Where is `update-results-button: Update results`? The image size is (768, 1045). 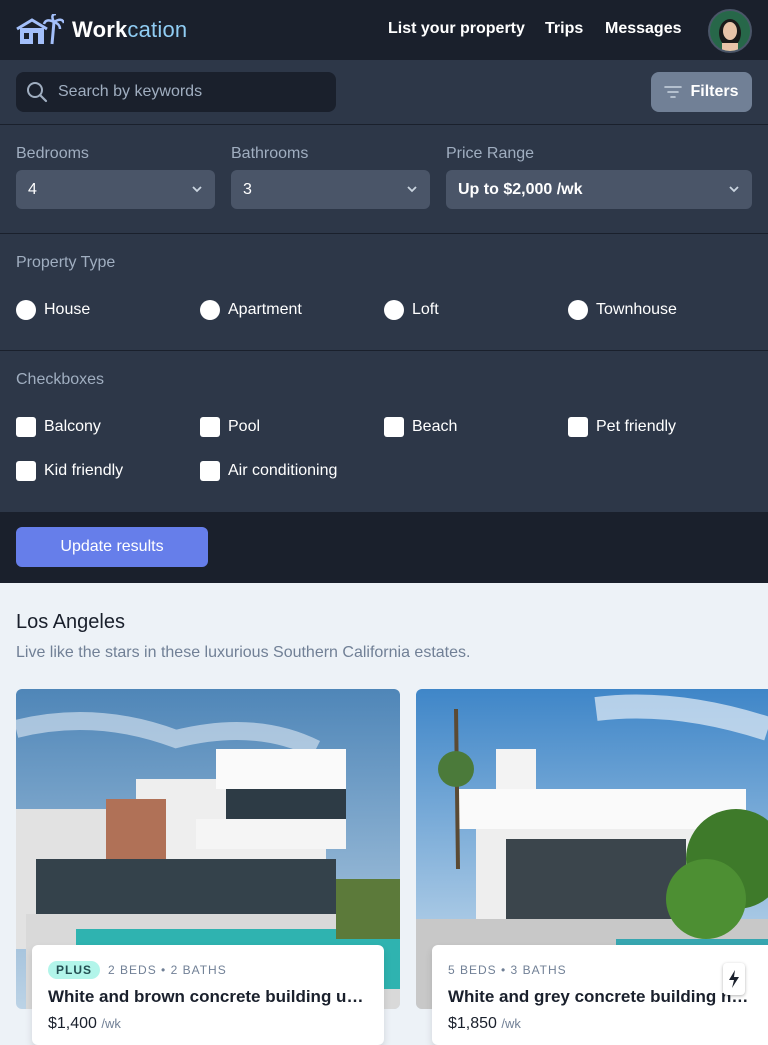
update-results-button: Update results is located at coordinates (112, 547).